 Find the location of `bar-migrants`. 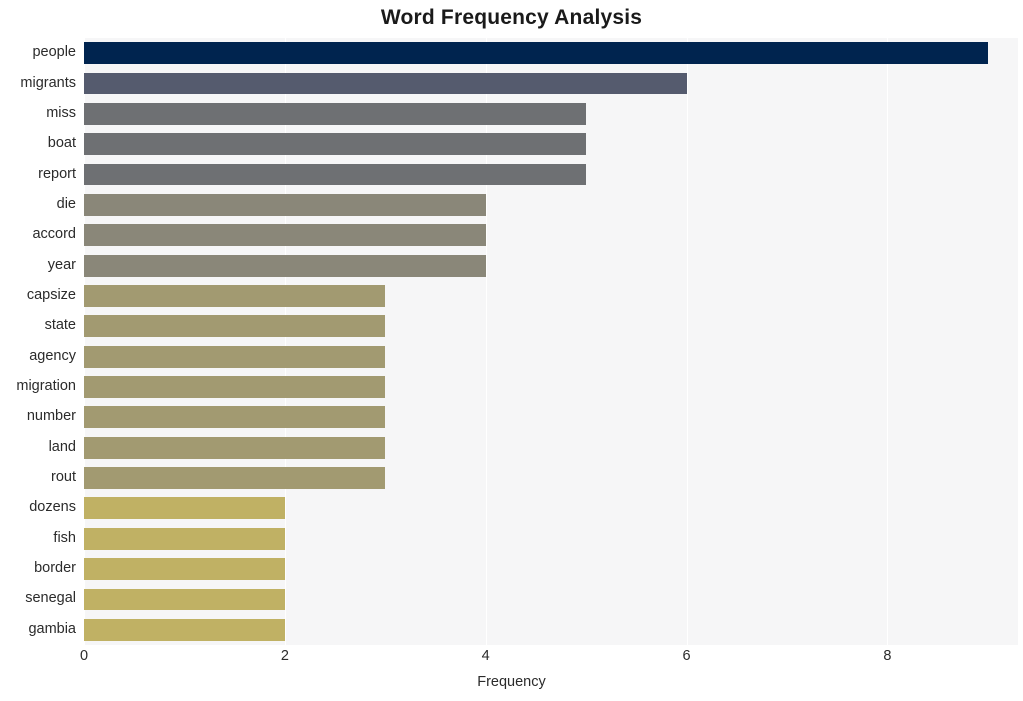

bar-migrants is located at coordinates (385, 83).